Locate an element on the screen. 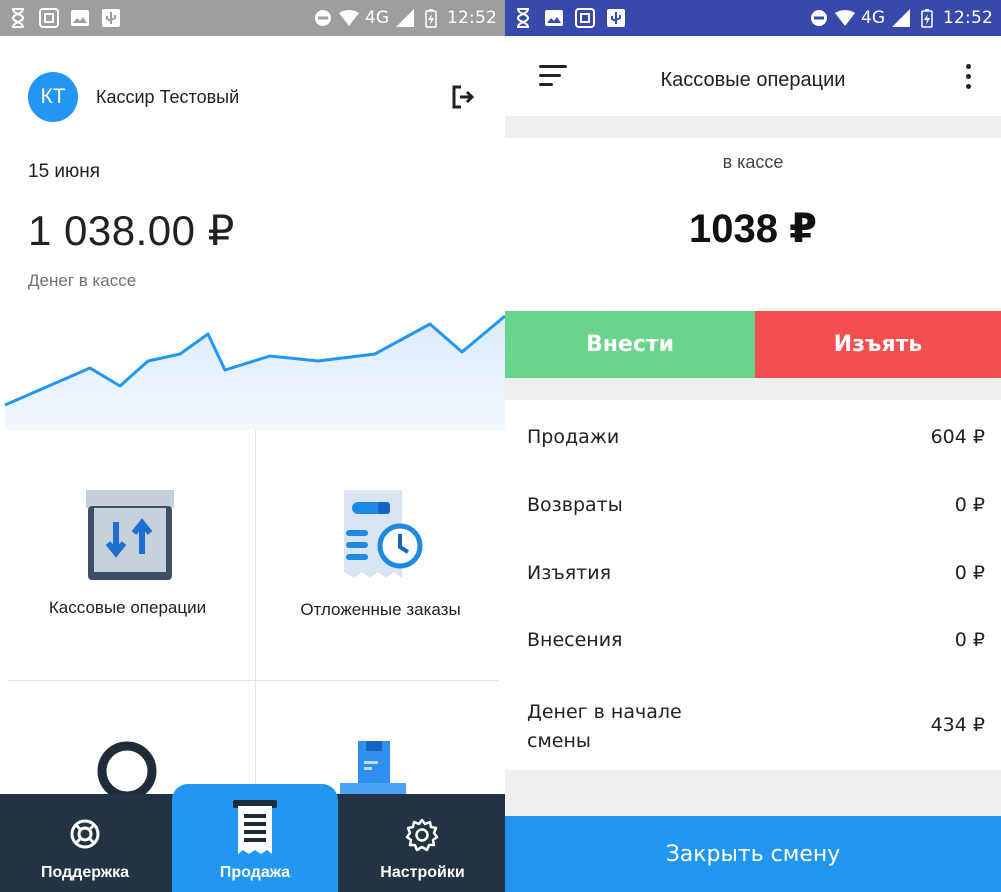 Image resolution: width=1001 pixels, height=892 pixels. nav-settings: Настройки is located at coordinates (422, 843).